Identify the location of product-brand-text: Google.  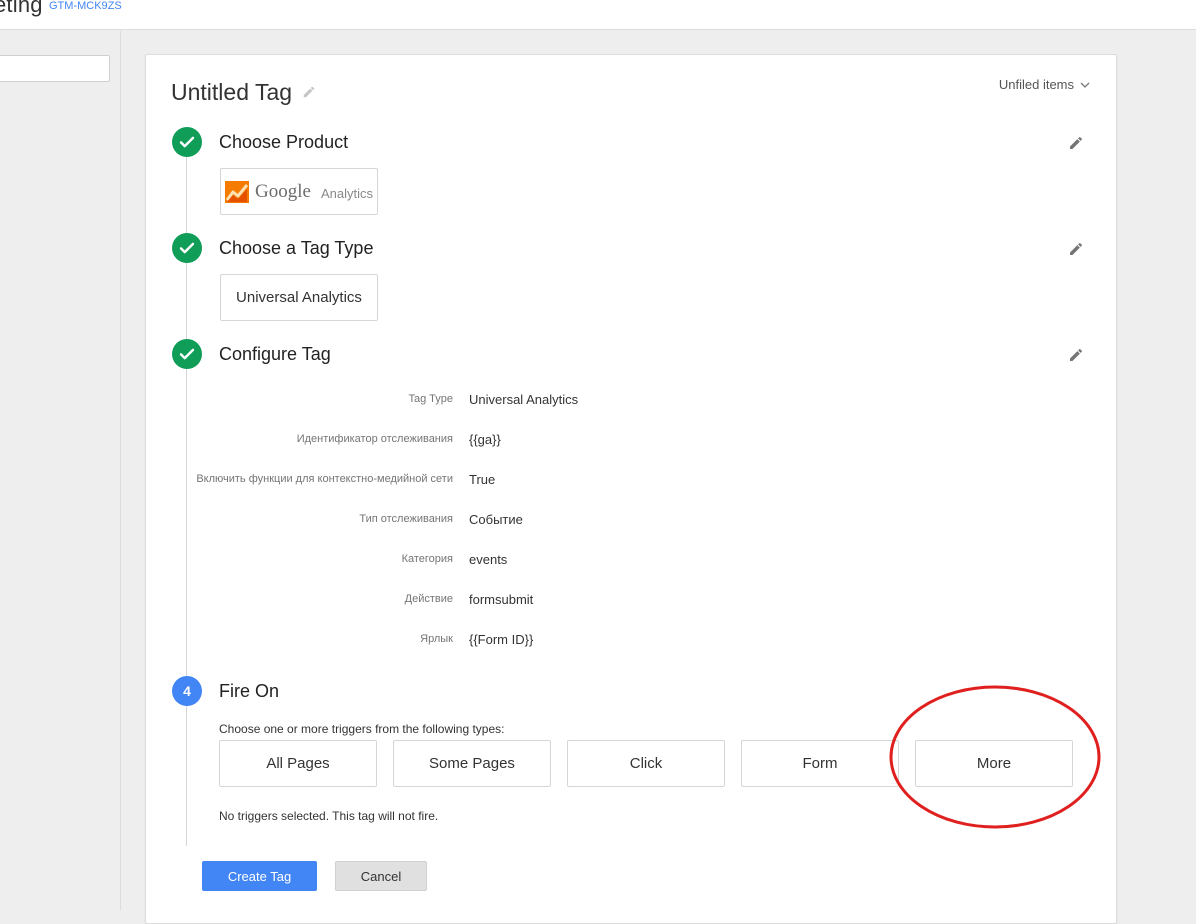
(283, 191).